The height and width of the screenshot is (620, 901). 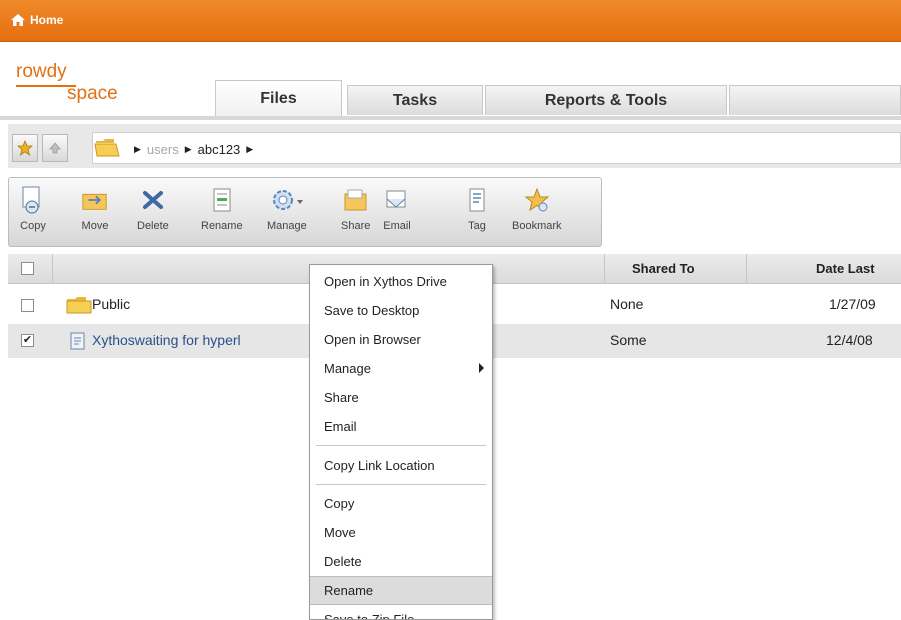 I want to click on delete-icon, so click(x=153, y=200).